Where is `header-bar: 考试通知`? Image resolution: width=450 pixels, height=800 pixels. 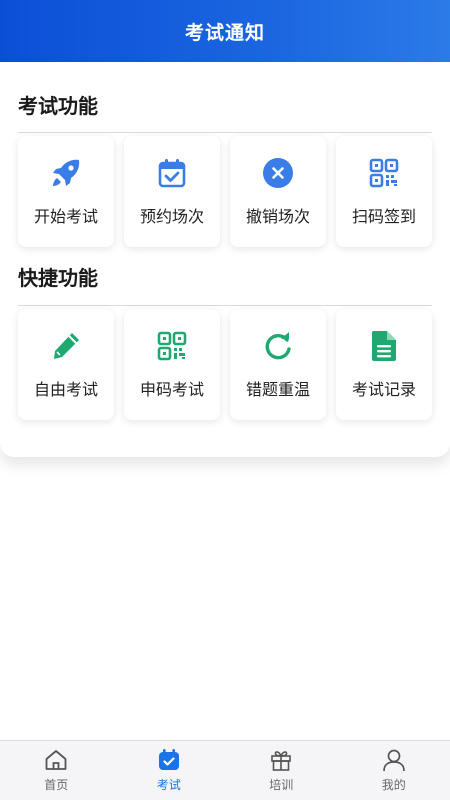 header-bar: 考试通知 is located at coordinates (225, 31).